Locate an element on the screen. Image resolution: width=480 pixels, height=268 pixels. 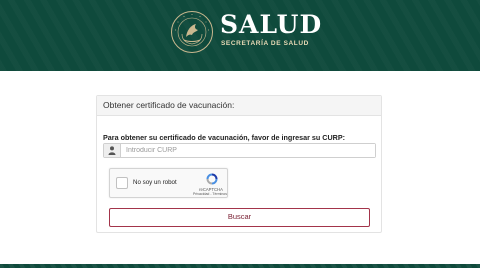
curp-input is located at coordinates (248, 150).